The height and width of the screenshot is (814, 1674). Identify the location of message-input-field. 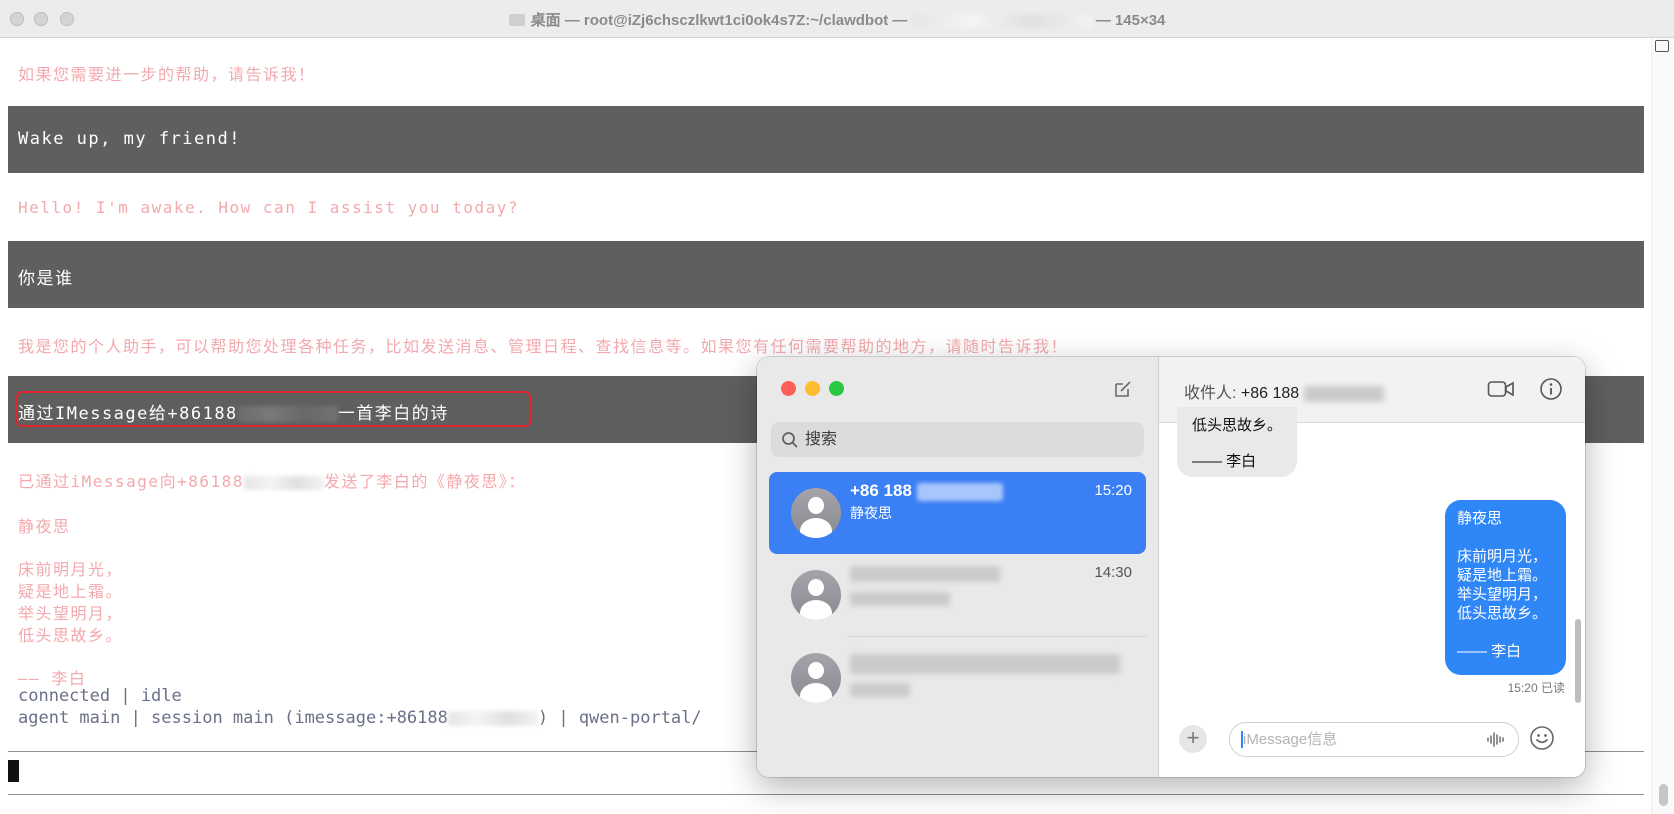
(1374, 739).